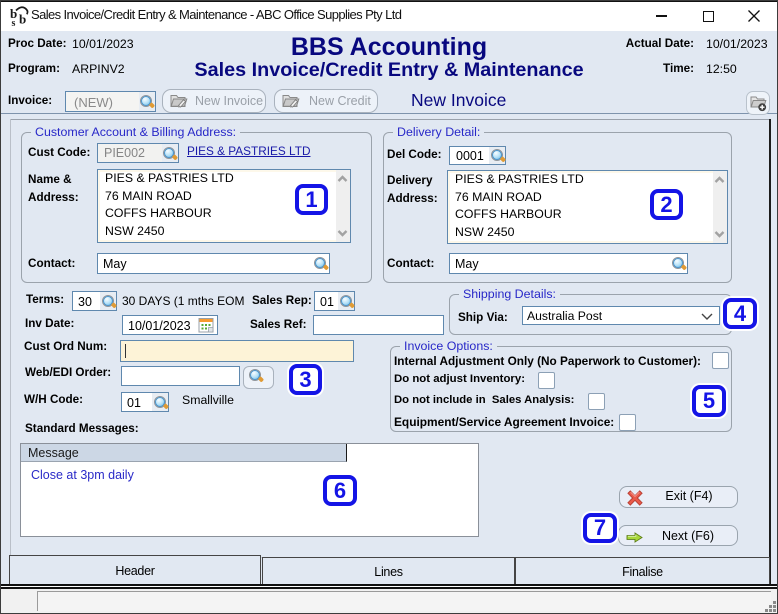  Describe the element at coordinates (14, 22) in the screenshot. I see `svg-text: s` at that location.